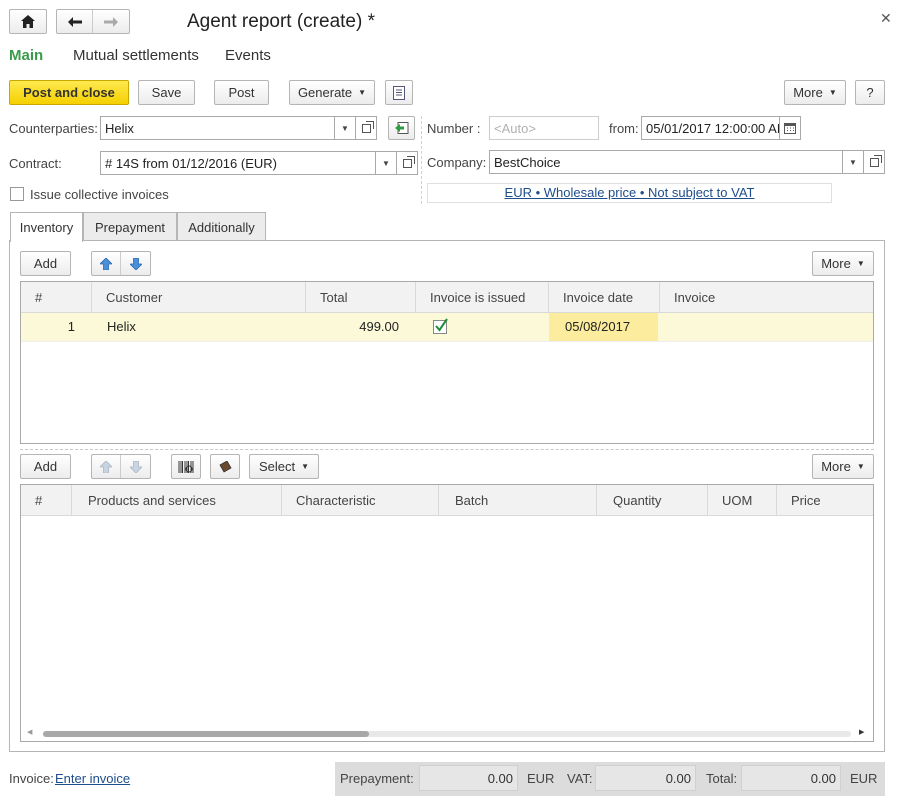 The height and width of the screenshot is (807, 902). Describe the element at coordinates (886, 18) in the screenshot. I see `close-icon: ✕` at that location.